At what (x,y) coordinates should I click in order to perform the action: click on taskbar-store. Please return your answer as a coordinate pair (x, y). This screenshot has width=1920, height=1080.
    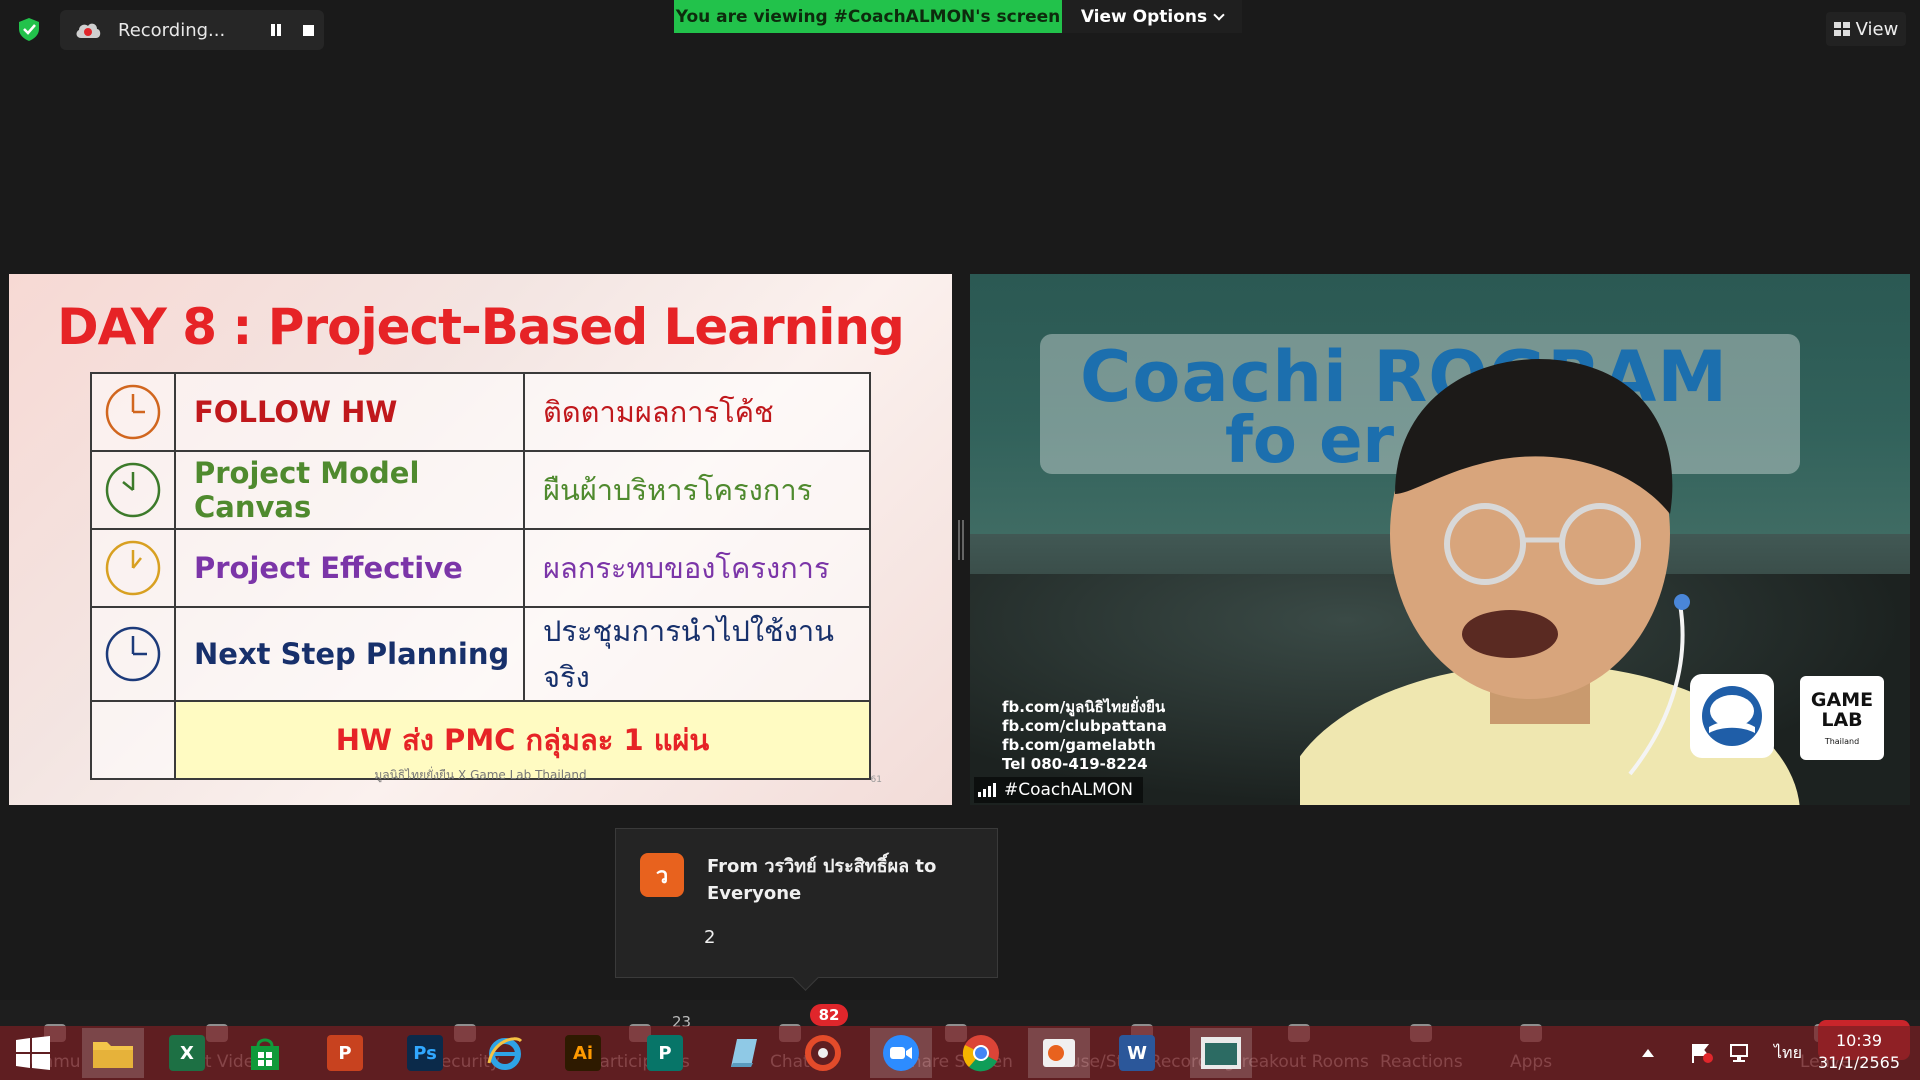
    Looking at the image, I should click on (265, 1053).